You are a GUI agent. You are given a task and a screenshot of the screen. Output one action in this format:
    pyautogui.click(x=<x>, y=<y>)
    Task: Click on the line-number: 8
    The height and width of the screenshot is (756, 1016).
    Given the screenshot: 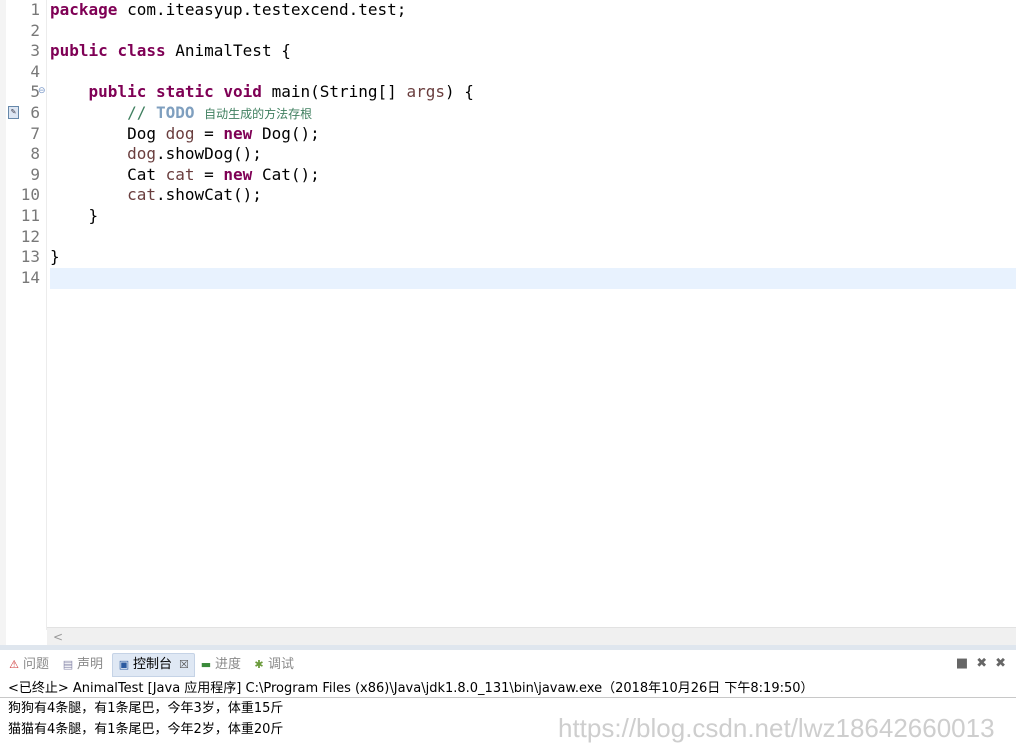 What is the action you would take?
    pyautogui.click(x=35, y=154)
    